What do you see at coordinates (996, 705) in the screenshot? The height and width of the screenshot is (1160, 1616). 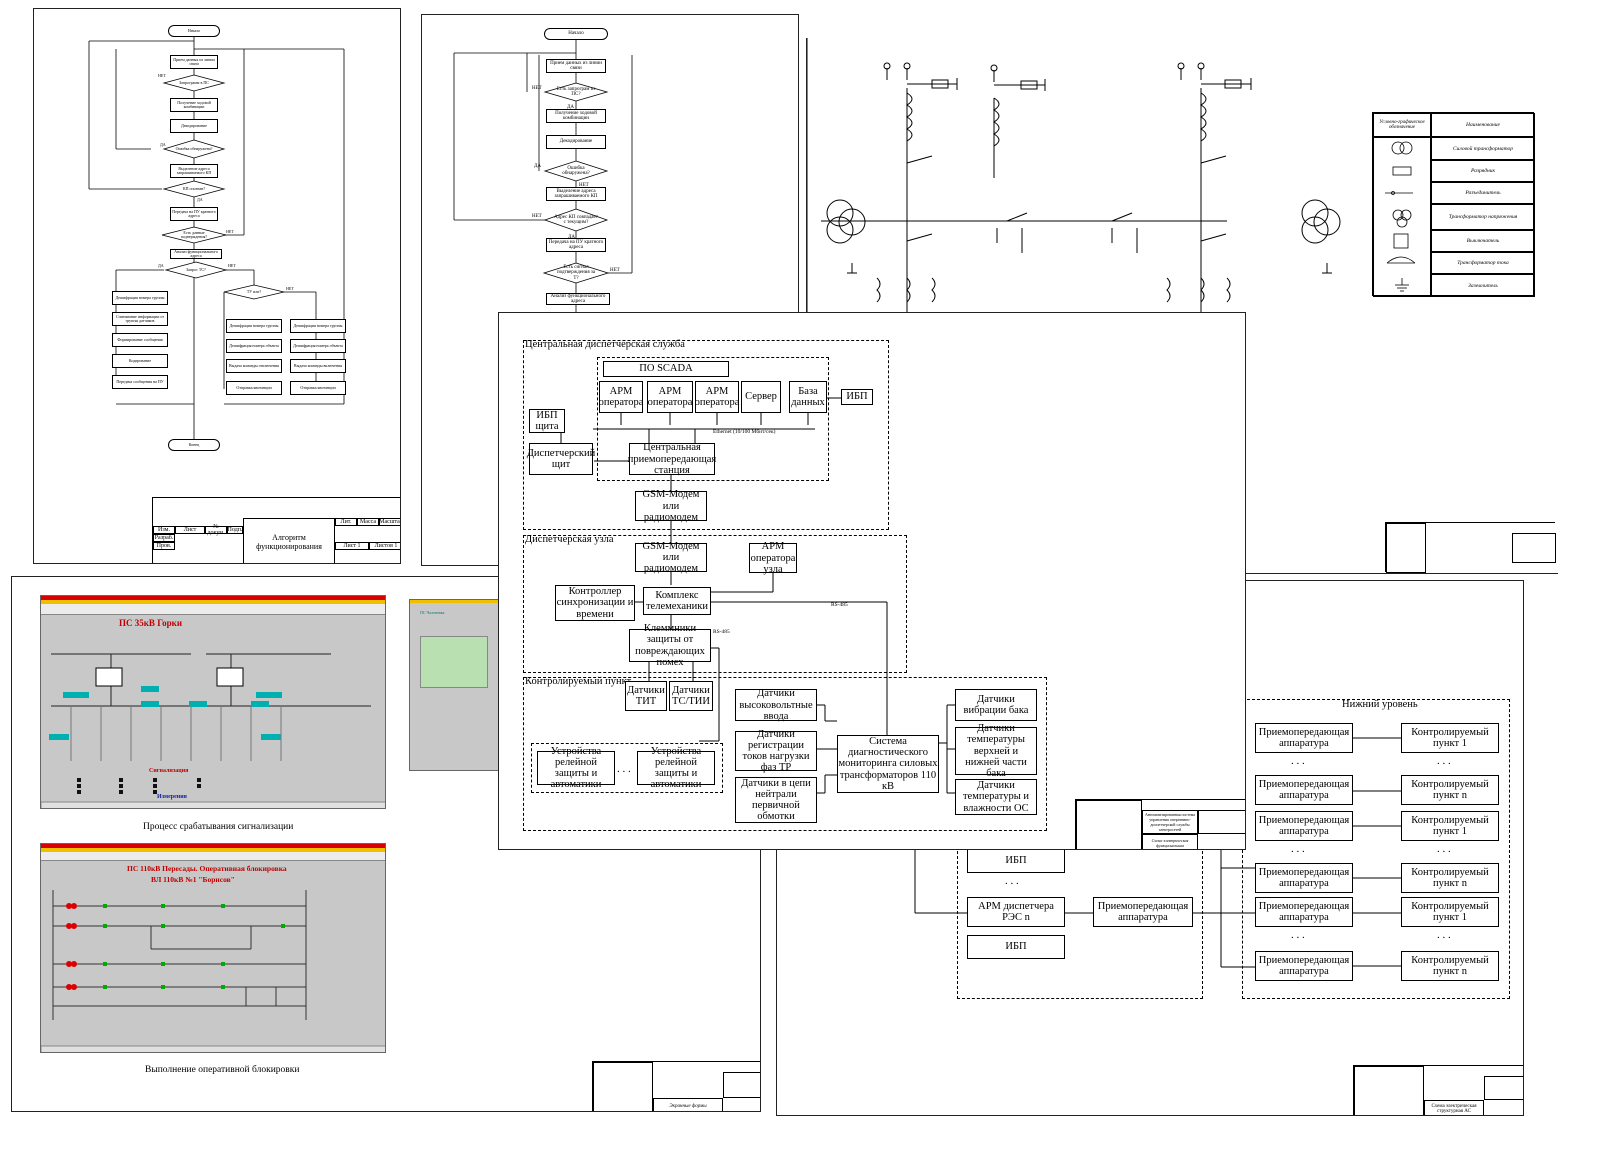 I see `vibration-sensors: Датчики вибрации бака` at bounding box center [996, 705].